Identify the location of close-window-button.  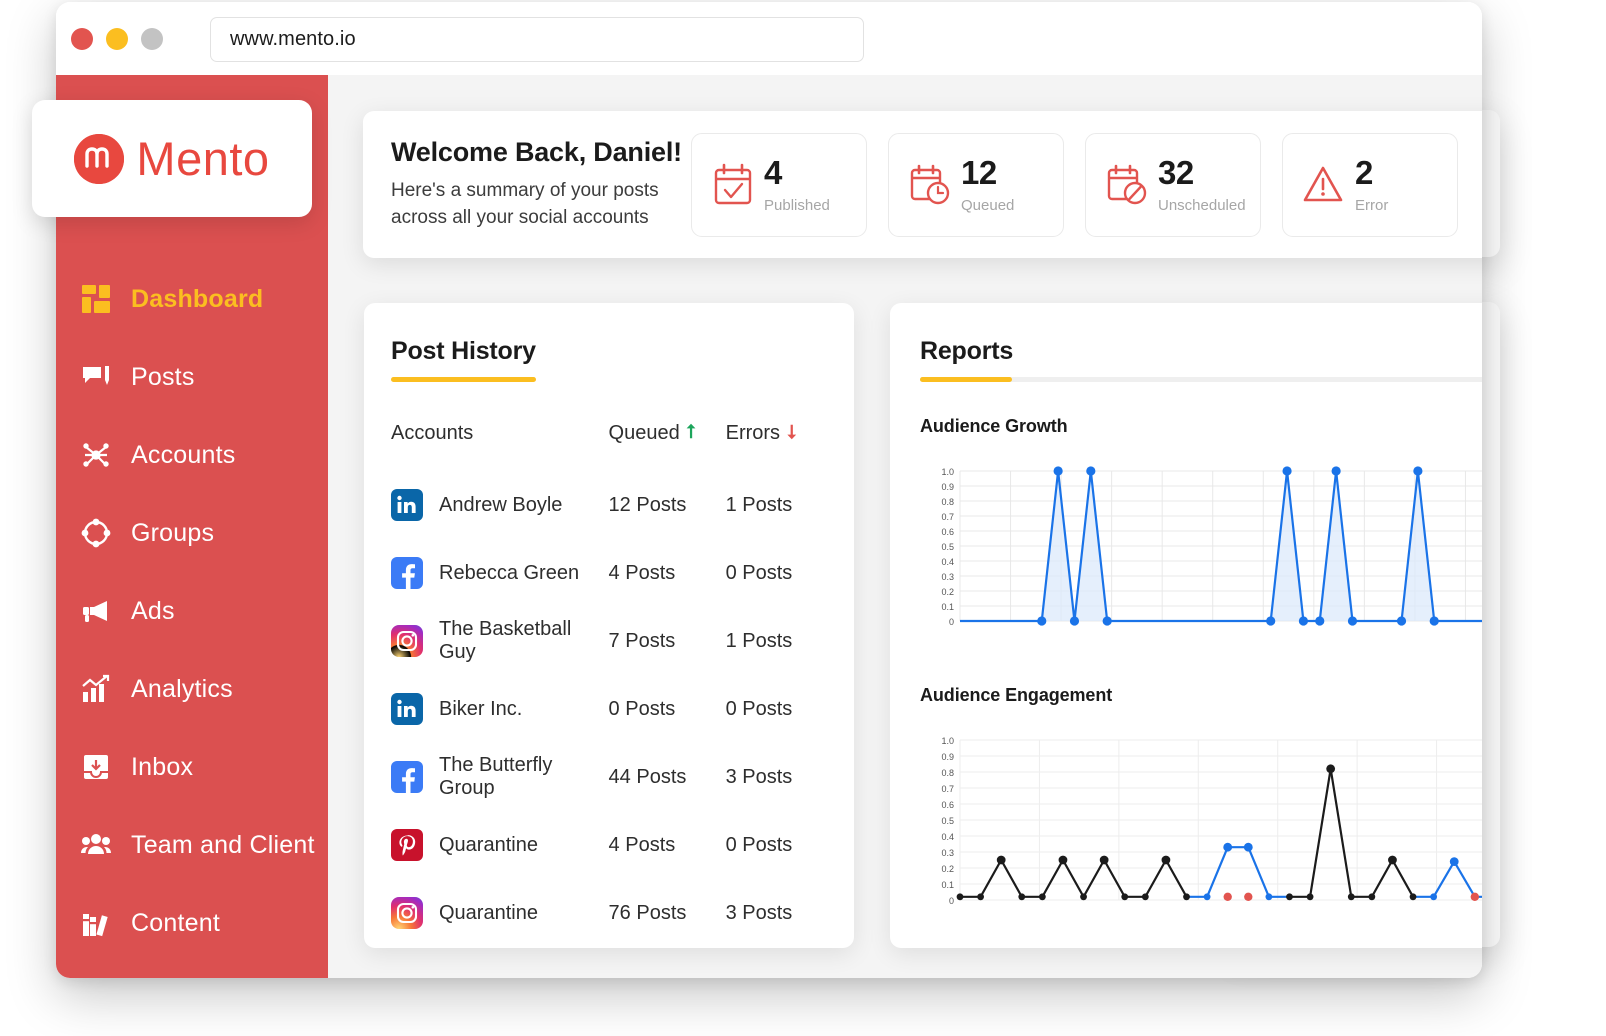
(82, 39).